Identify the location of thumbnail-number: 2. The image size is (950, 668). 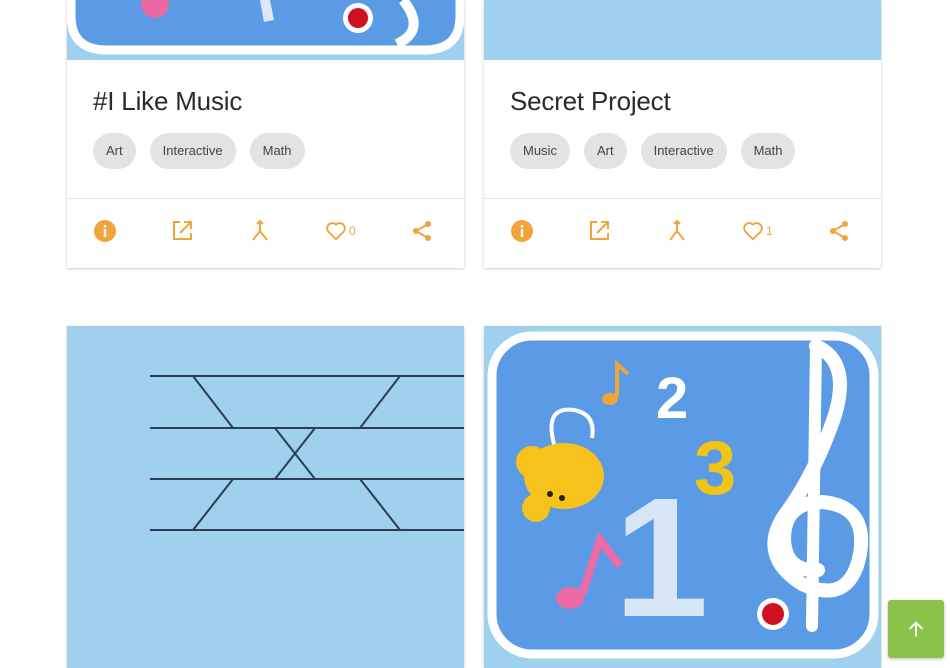
(672, 398).